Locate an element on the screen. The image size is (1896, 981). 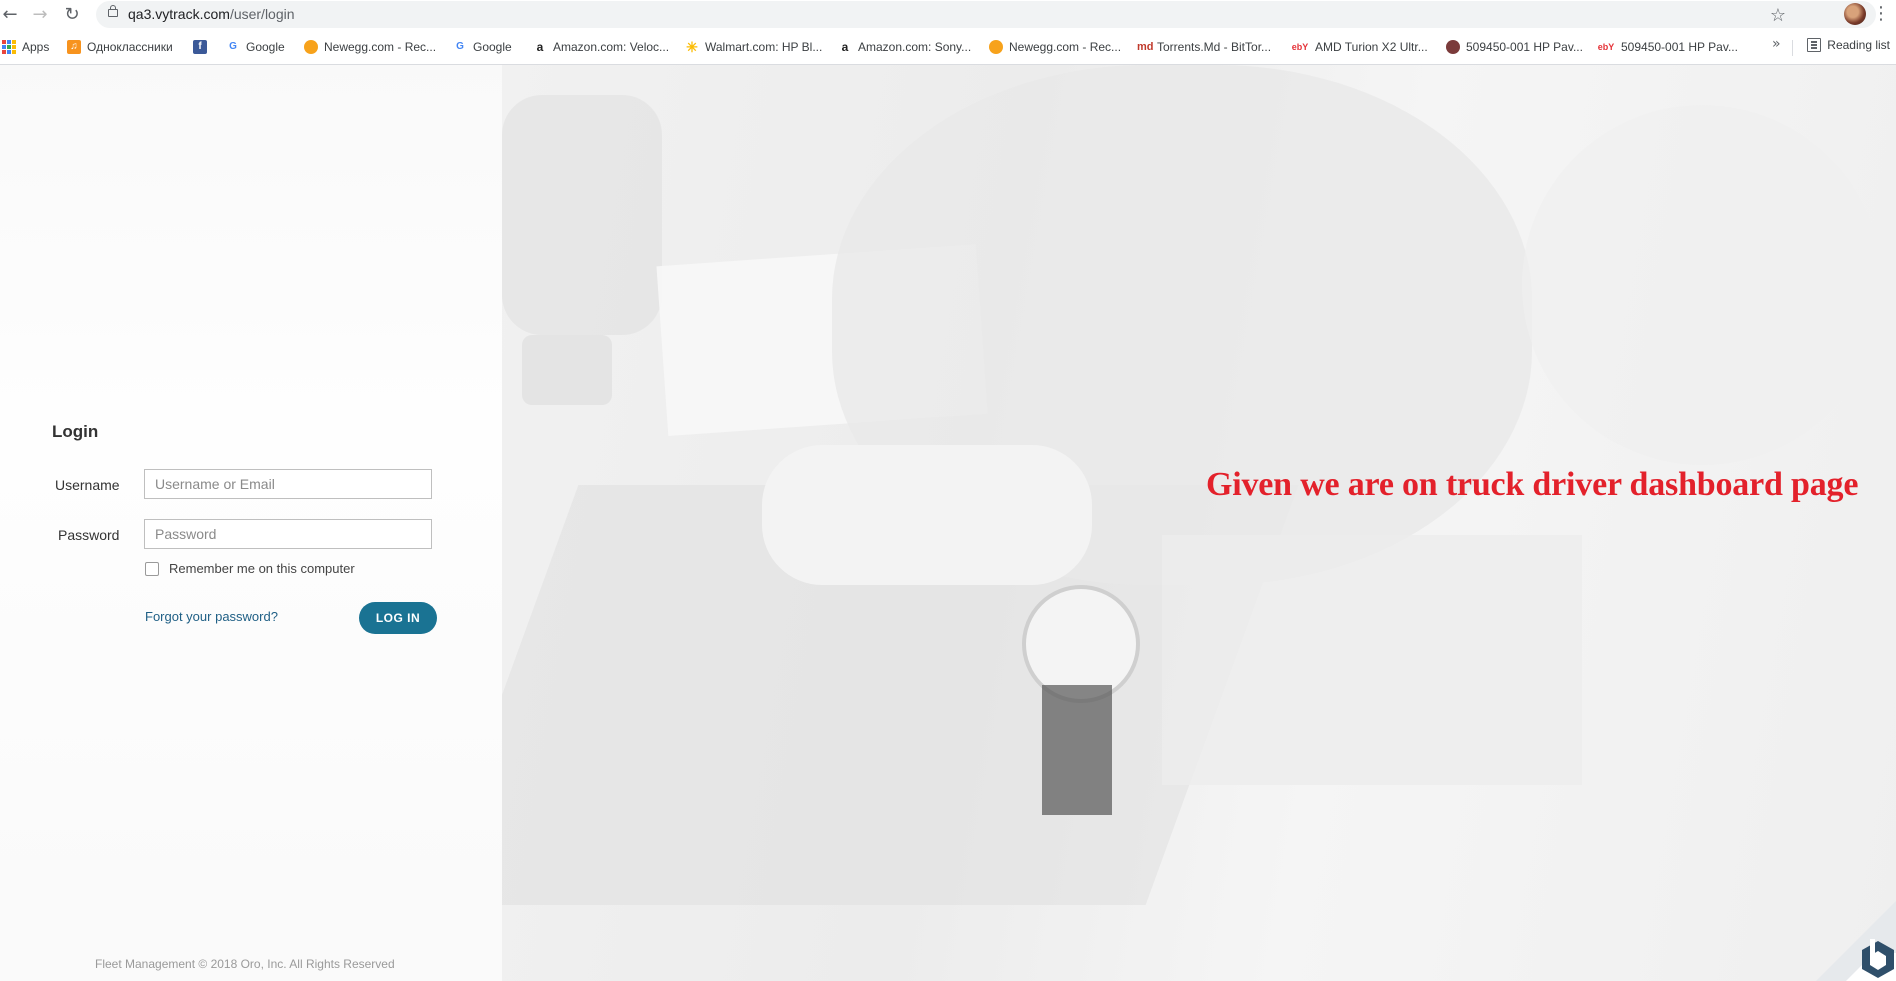
oro-logo-icon is located at coordinates (1856, 941).